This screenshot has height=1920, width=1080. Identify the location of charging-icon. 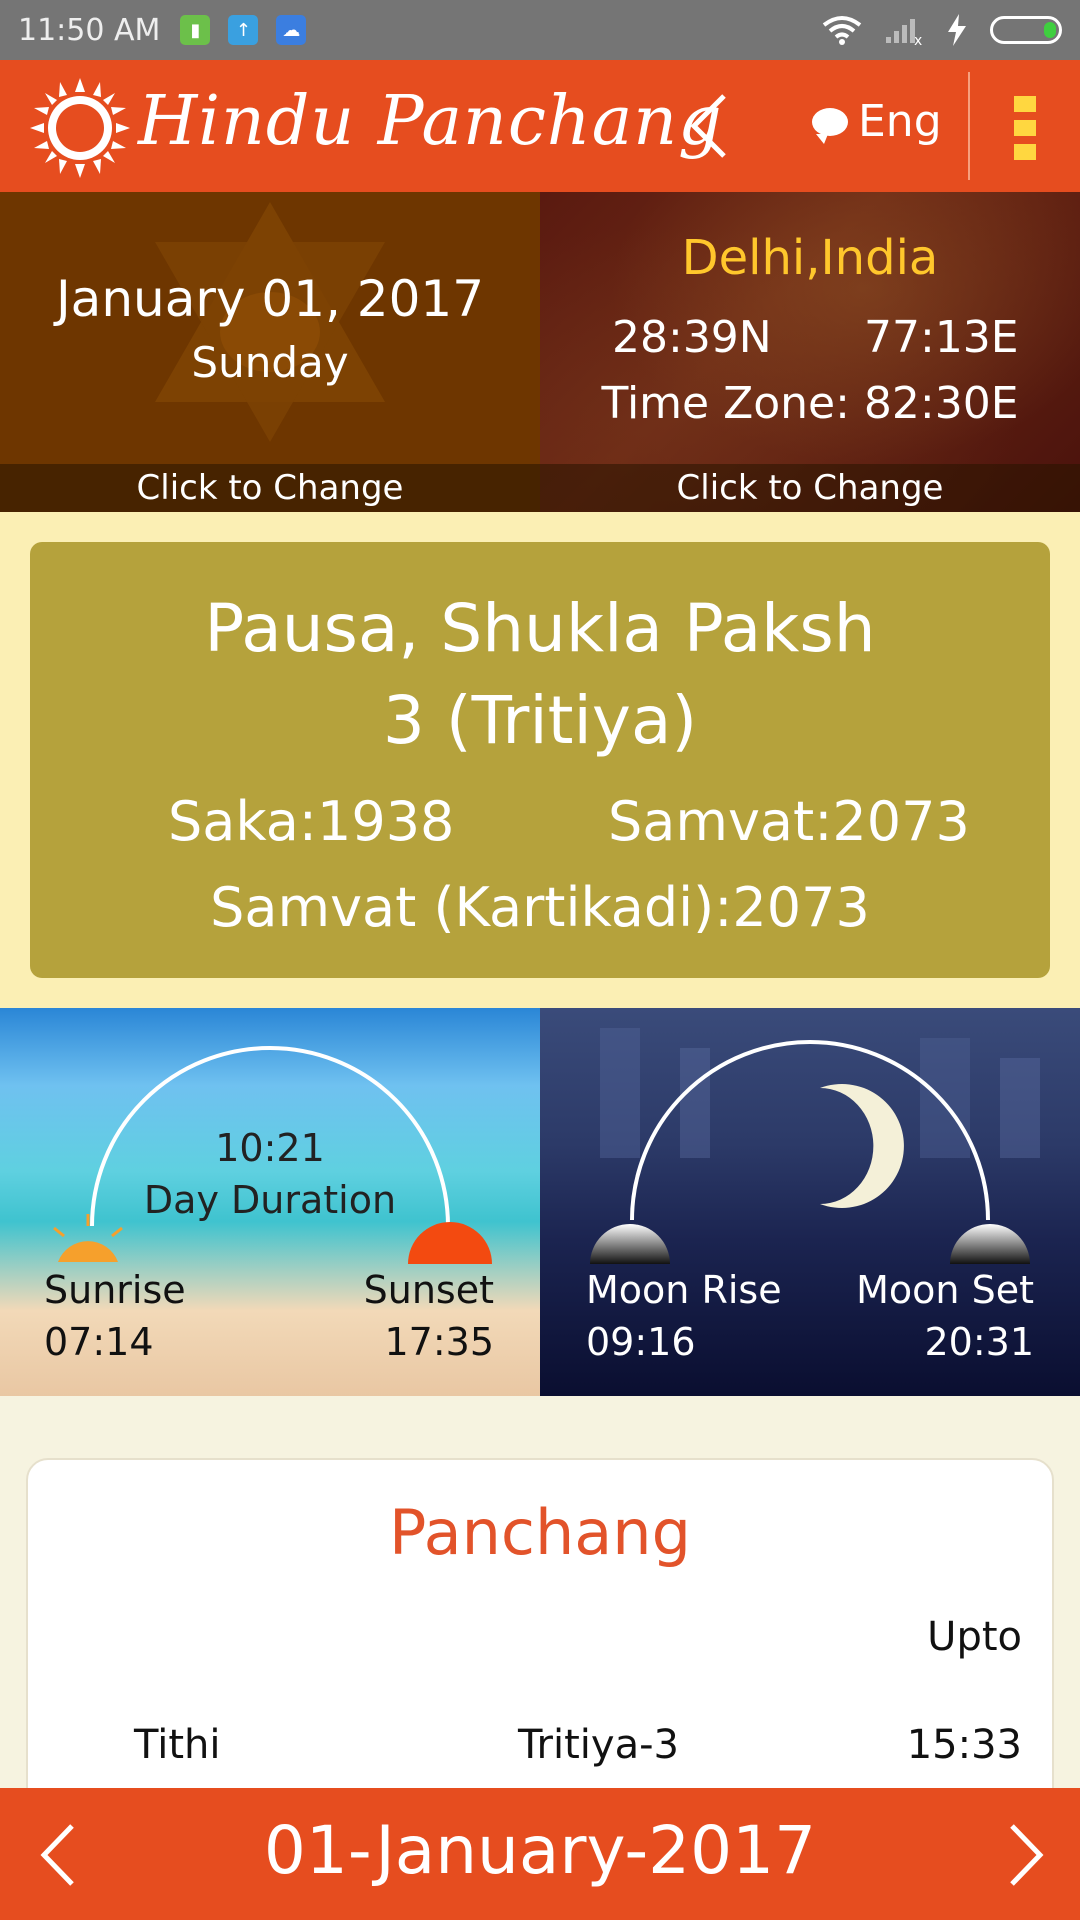
(957, 30).